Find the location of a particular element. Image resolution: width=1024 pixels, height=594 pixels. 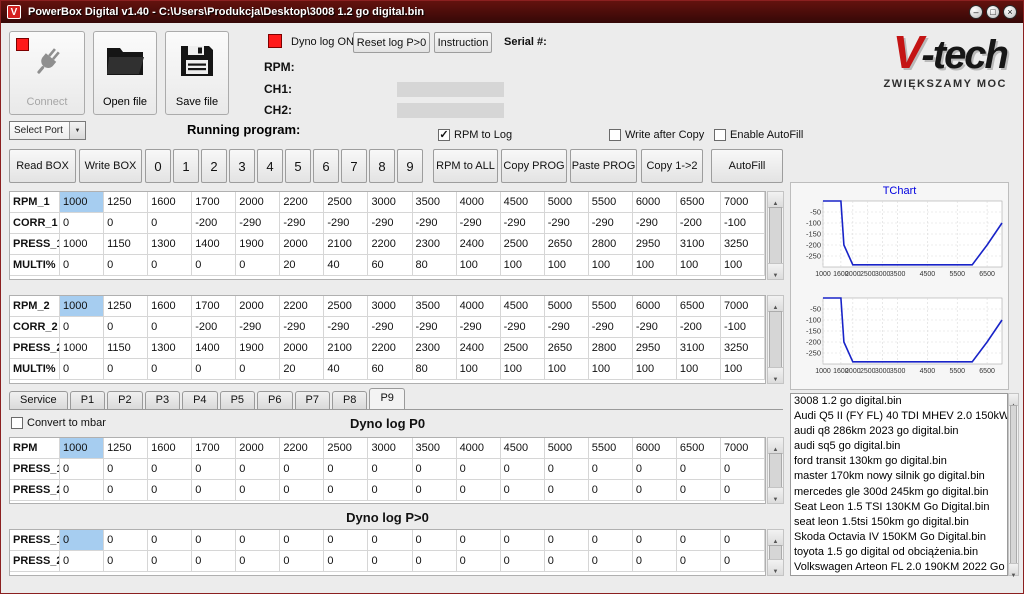

grid-cell: 20 is located at coordinates (302, 265).